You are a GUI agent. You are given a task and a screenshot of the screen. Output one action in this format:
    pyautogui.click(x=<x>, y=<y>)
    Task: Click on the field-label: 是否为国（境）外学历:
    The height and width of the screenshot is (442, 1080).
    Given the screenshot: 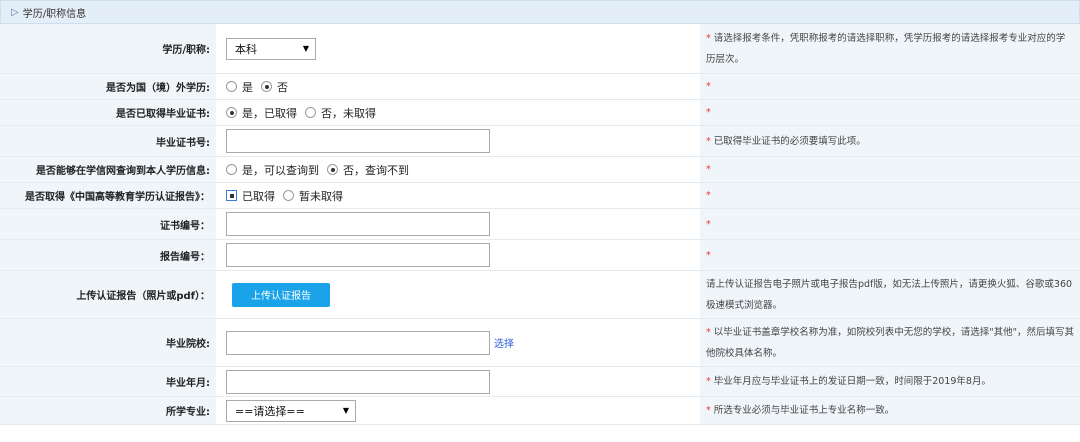 What is the action you would take?
    pyautogui.click(x=108, y=86)
    